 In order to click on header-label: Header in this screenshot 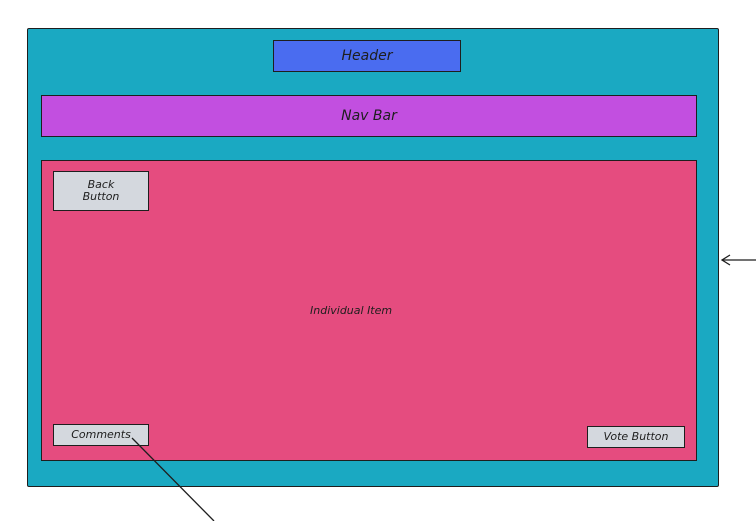, I will do `click(367, 56)`.